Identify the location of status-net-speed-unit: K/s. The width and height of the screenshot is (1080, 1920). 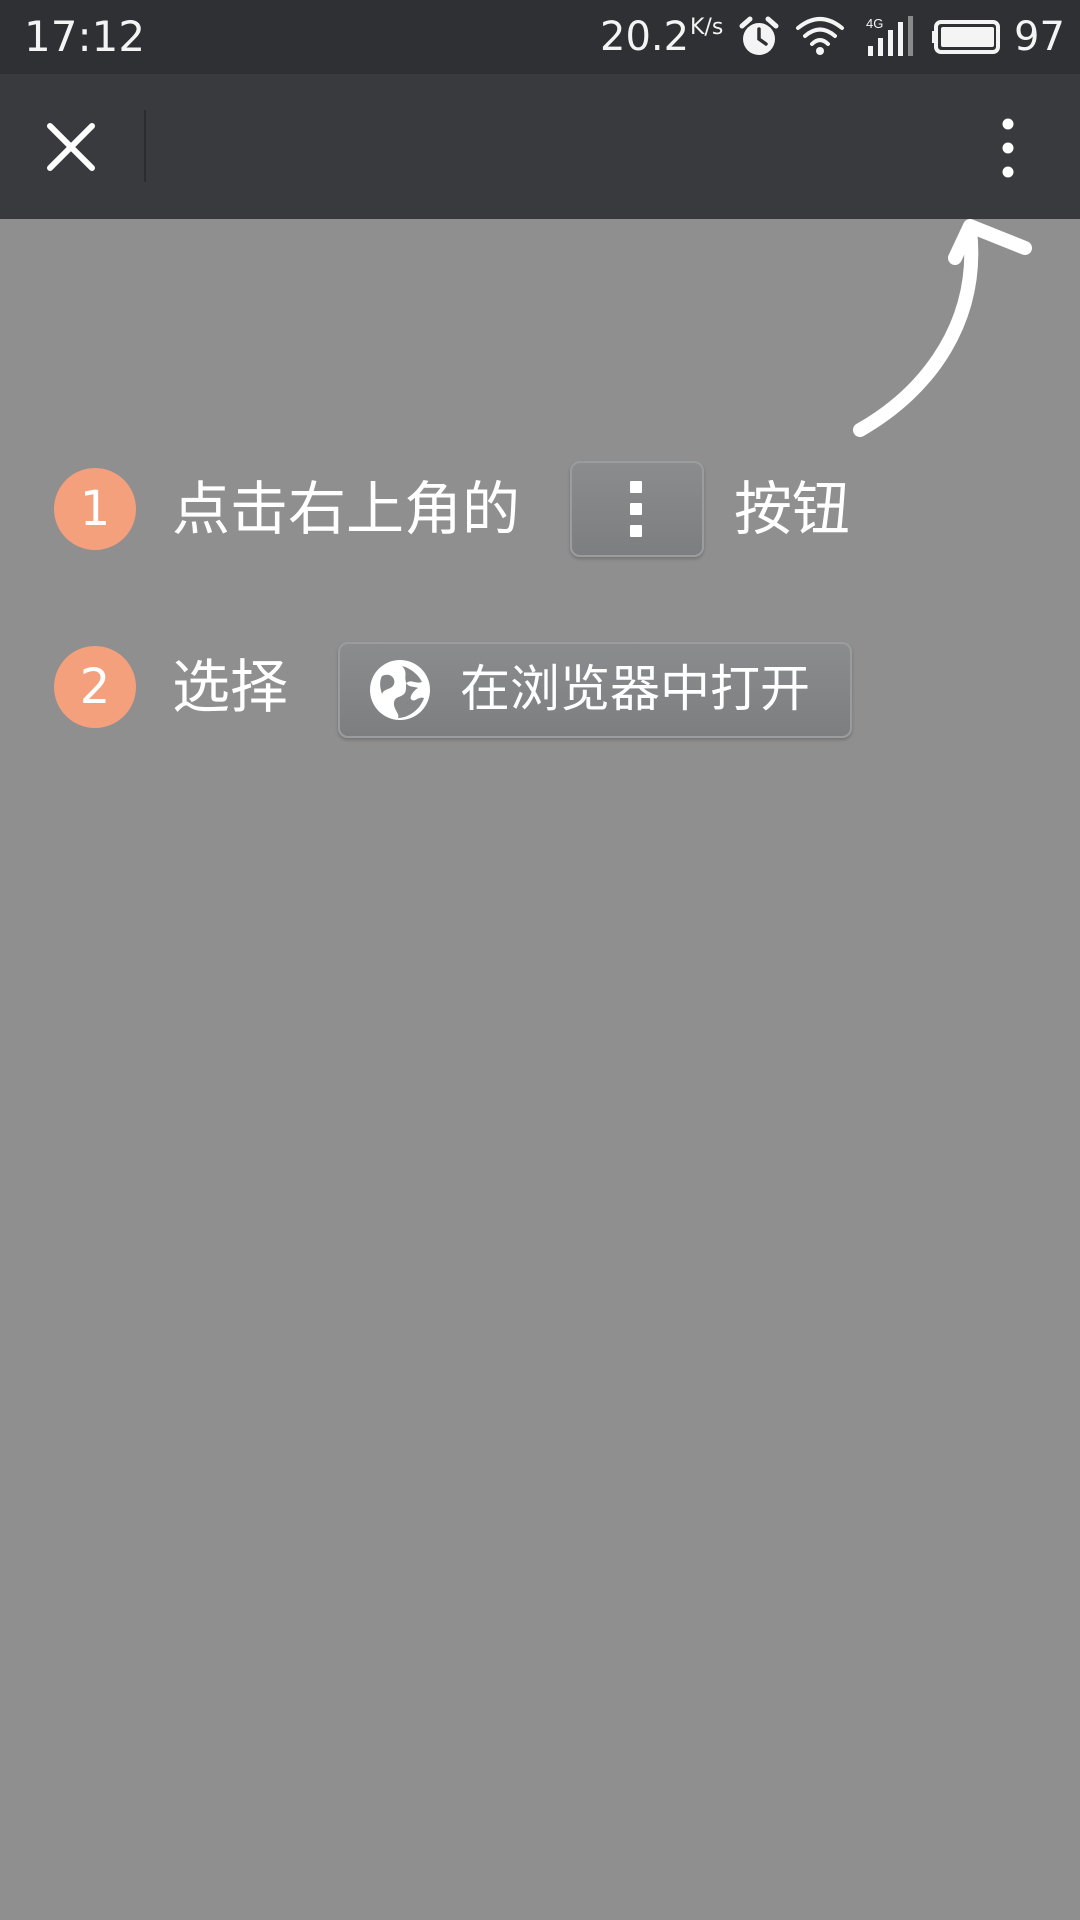
(707, 27).